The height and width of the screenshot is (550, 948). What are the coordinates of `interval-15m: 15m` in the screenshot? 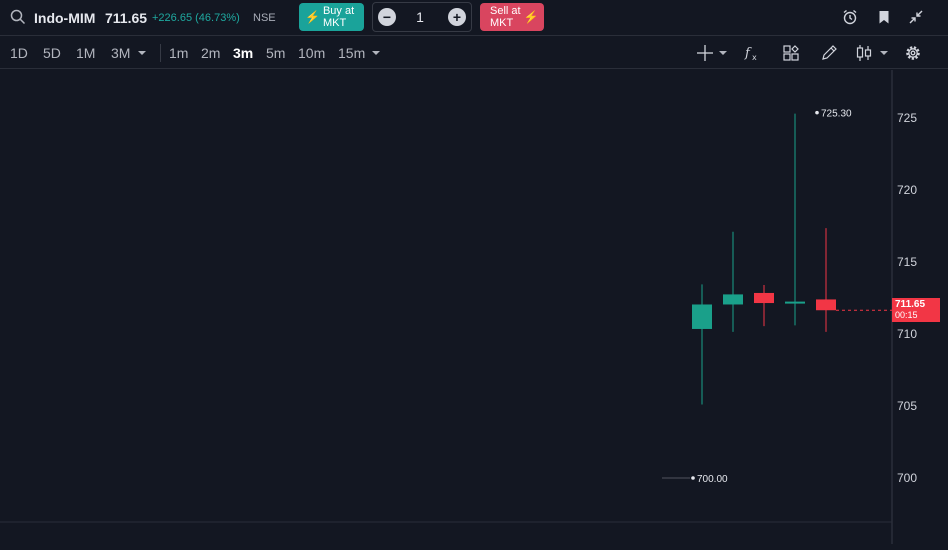 It's located at (351, 53).